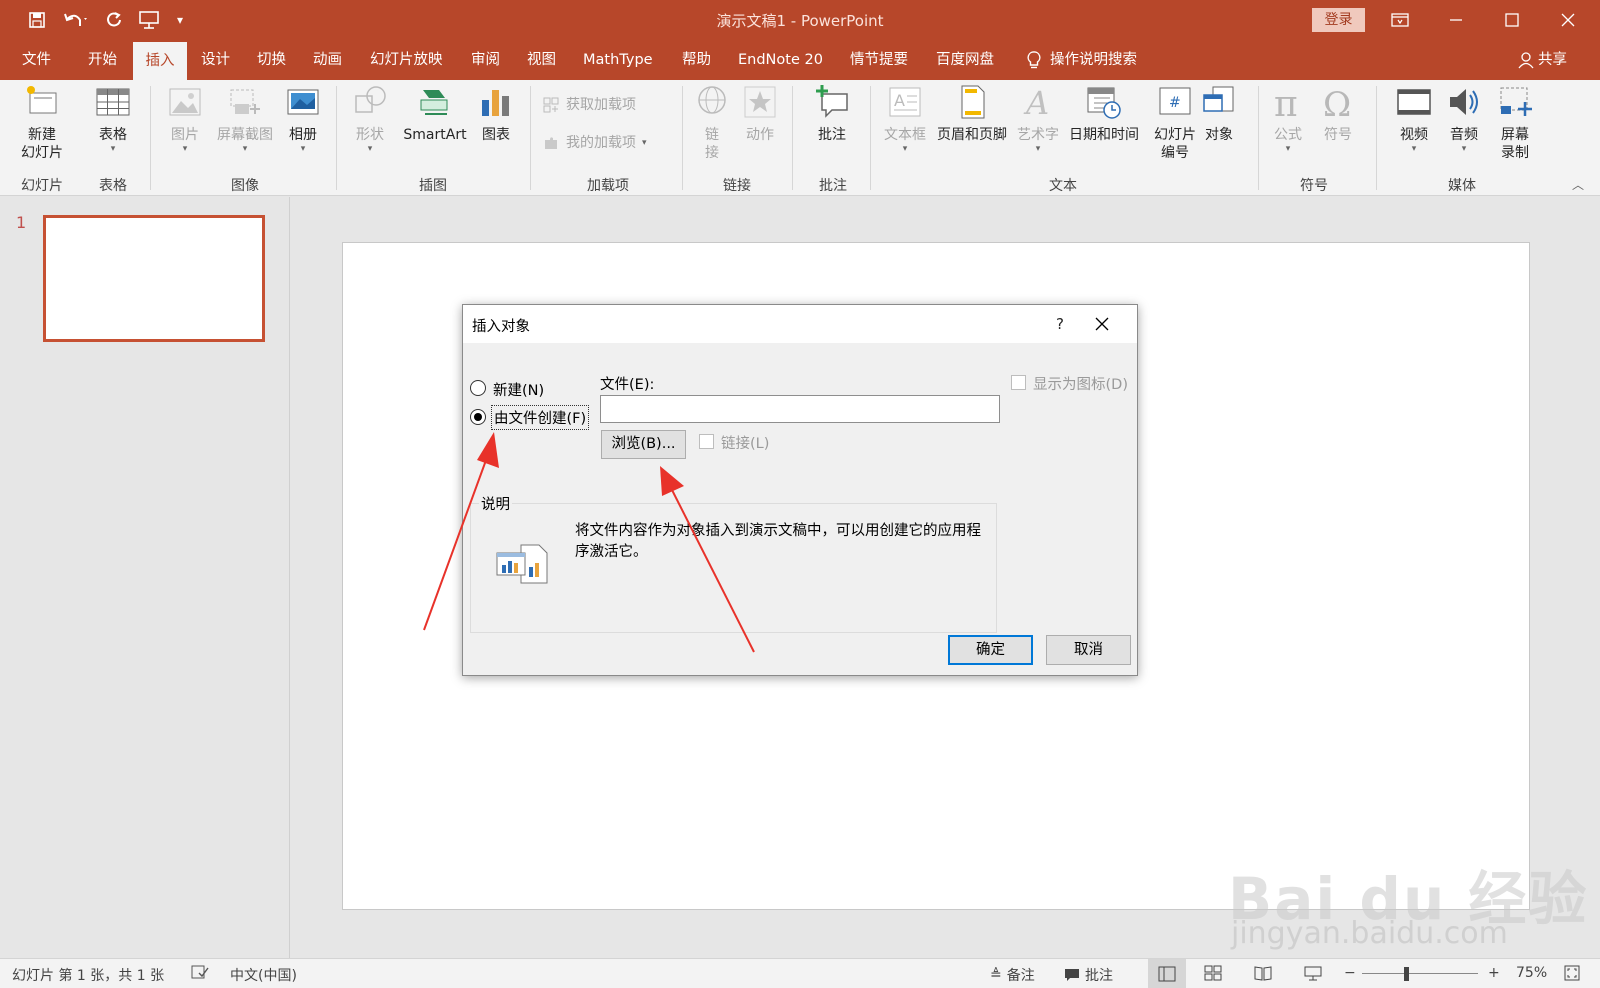  I want to click on header-footer-button: 页眉和页脚, so click(972, 114).